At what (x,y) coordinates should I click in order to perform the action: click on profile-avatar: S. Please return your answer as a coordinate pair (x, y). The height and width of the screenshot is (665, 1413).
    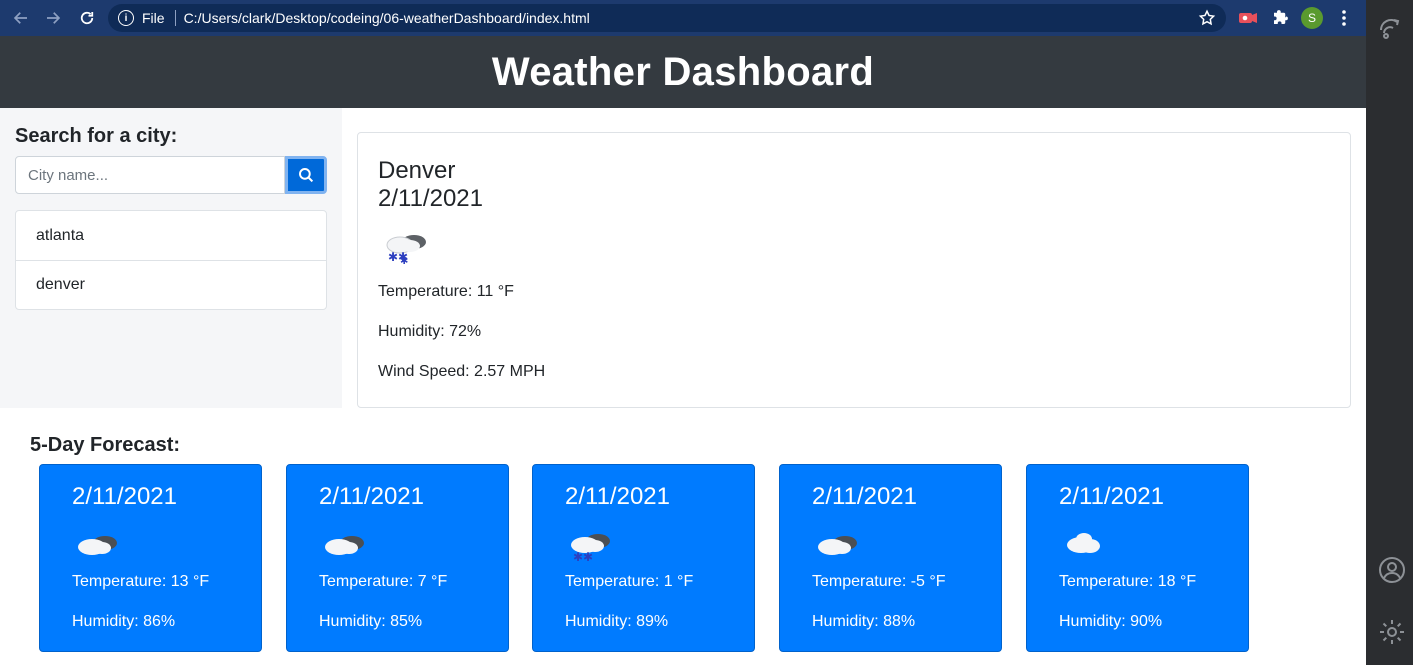
    Looking at the image, I should click on (1312, 18).